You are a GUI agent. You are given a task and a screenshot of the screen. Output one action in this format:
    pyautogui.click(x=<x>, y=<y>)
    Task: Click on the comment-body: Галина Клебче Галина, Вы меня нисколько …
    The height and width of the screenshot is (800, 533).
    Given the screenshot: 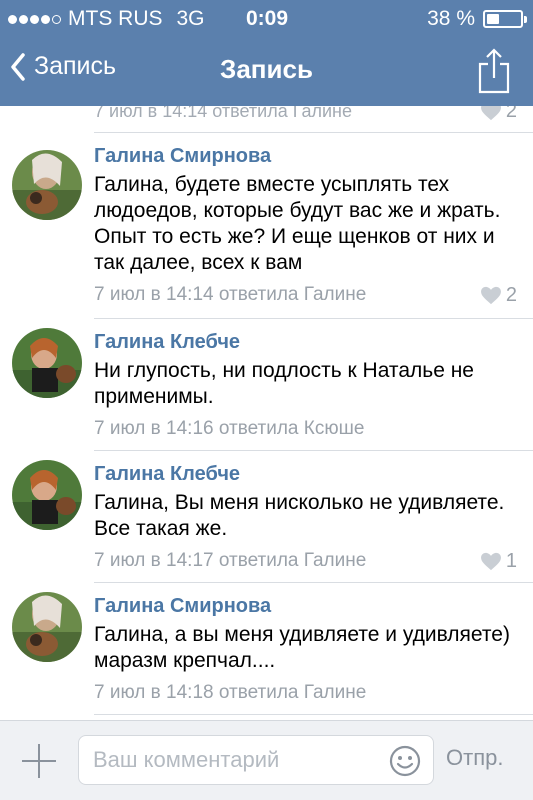 What is the action you would take?
    pyautogui.click(x=305, y=517)
    